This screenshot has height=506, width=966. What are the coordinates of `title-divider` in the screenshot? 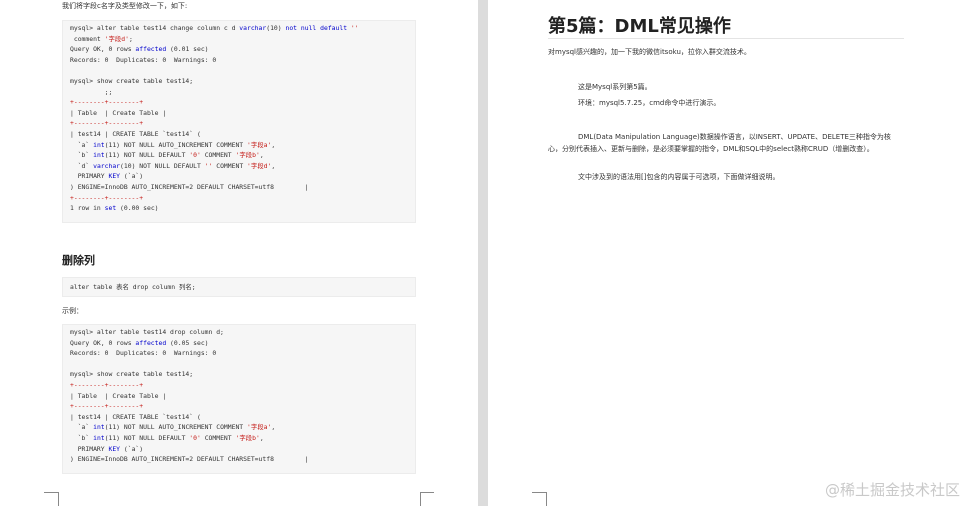 It's located at (726, 38).